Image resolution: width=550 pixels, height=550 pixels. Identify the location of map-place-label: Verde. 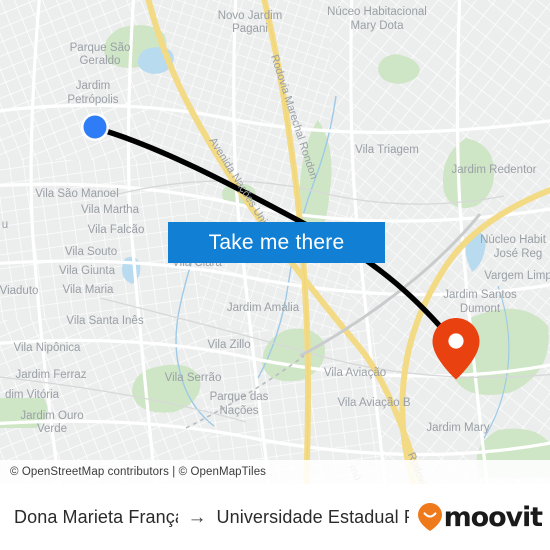
(52, 429).